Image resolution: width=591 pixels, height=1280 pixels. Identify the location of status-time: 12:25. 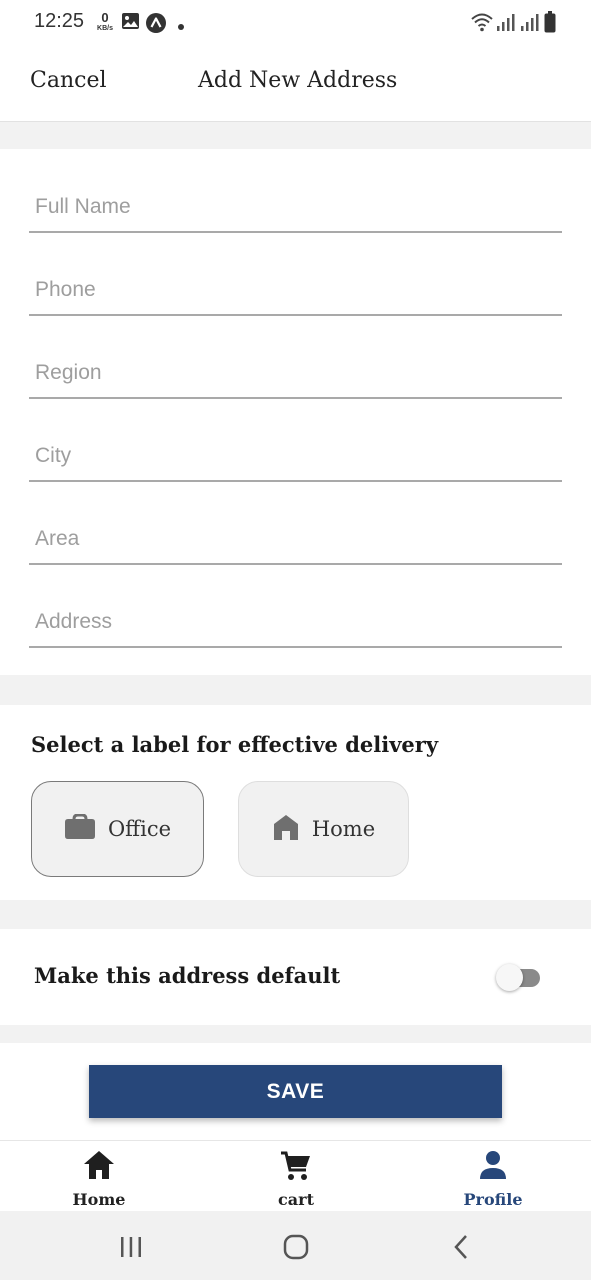
(59, 21).